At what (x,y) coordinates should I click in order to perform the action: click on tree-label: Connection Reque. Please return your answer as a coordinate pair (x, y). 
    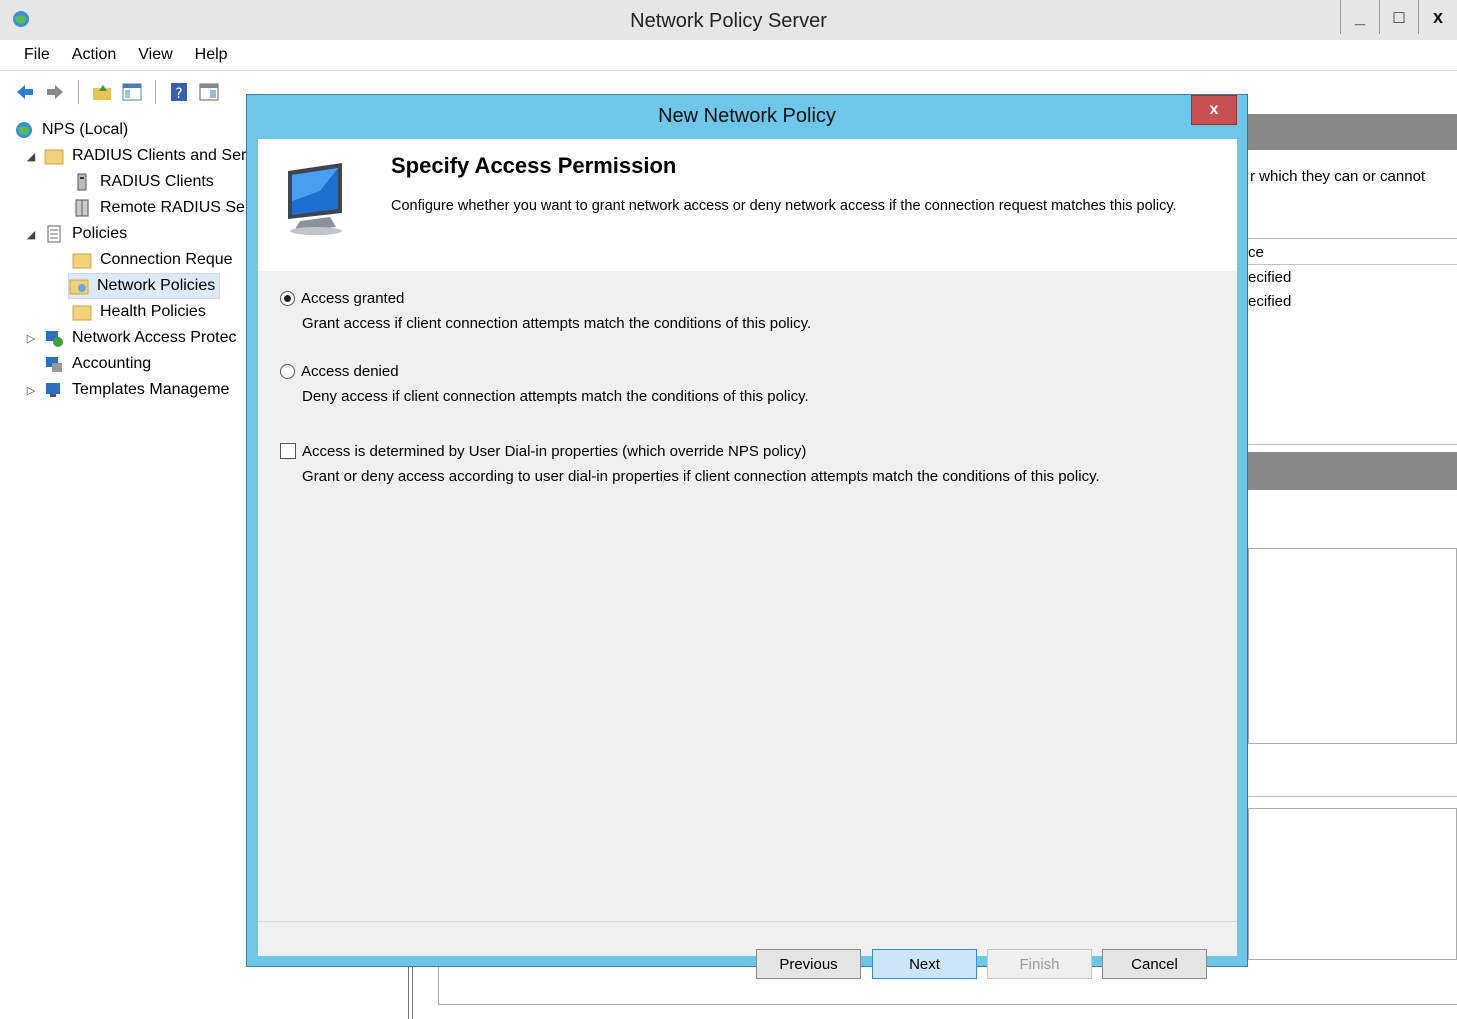
    Looking at the image, I should click on (166, 259).